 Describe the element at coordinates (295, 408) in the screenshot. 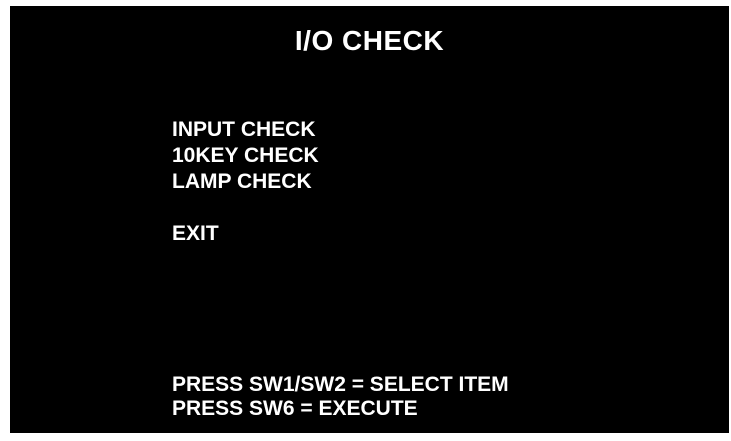

I see `instruction-execute: PRESS SW6 = EXECUTE` at that location.